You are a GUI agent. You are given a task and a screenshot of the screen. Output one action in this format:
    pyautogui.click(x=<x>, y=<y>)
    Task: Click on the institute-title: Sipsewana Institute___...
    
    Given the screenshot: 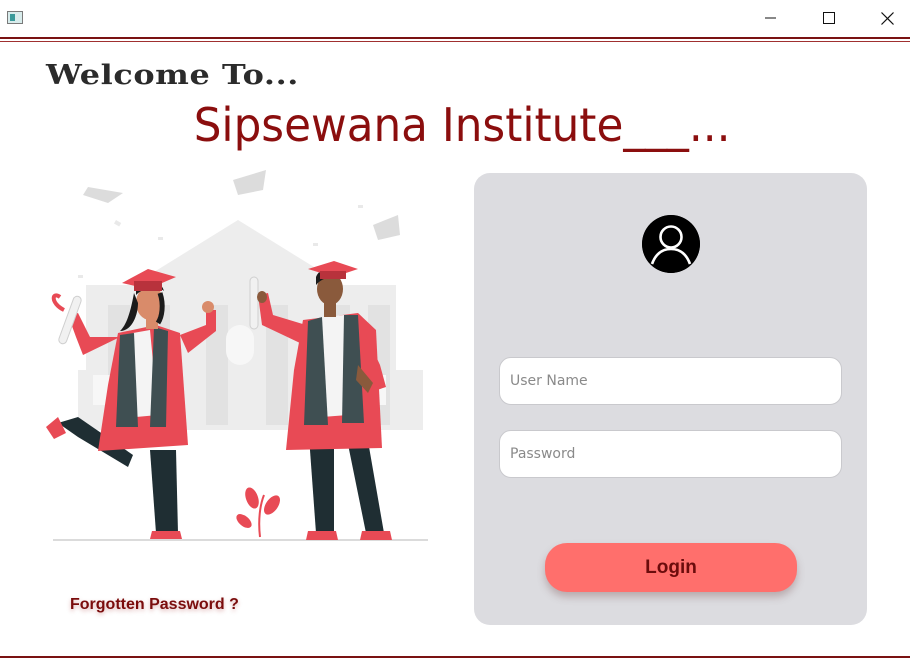 What is the action you would take?
    pyautogui.click(x=462, y=125)
    